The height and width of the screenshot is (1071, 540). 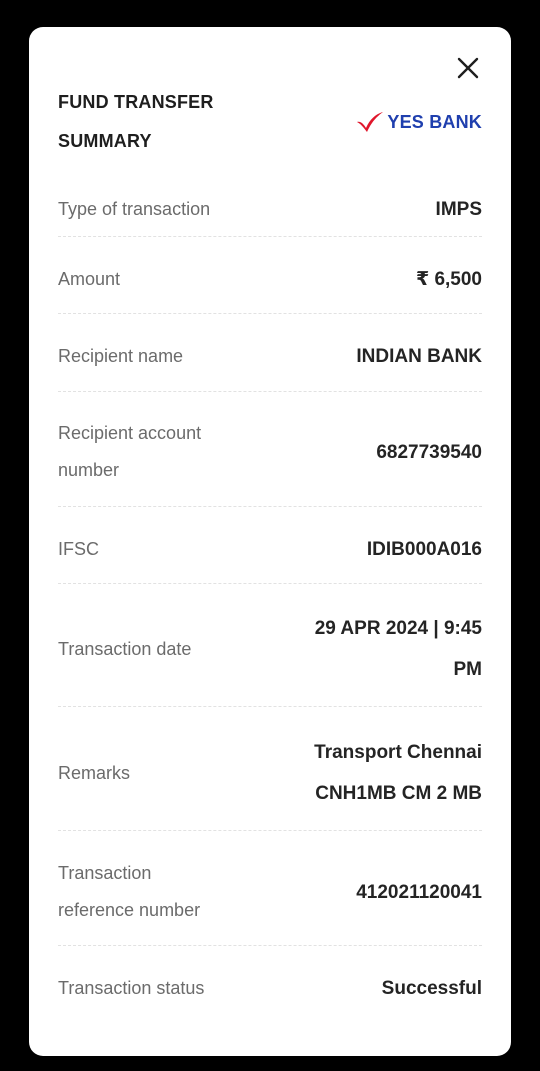 I want to click on detail-row-account-number: Recipient account number 6827739540, so click(x=270, y=452).